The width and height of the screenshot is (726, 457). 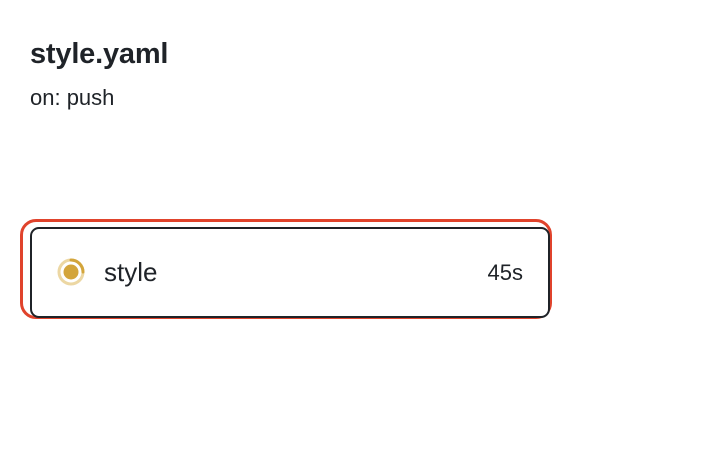 I want to click on workflow-title: style.yaml, so click(x=99, y=54).